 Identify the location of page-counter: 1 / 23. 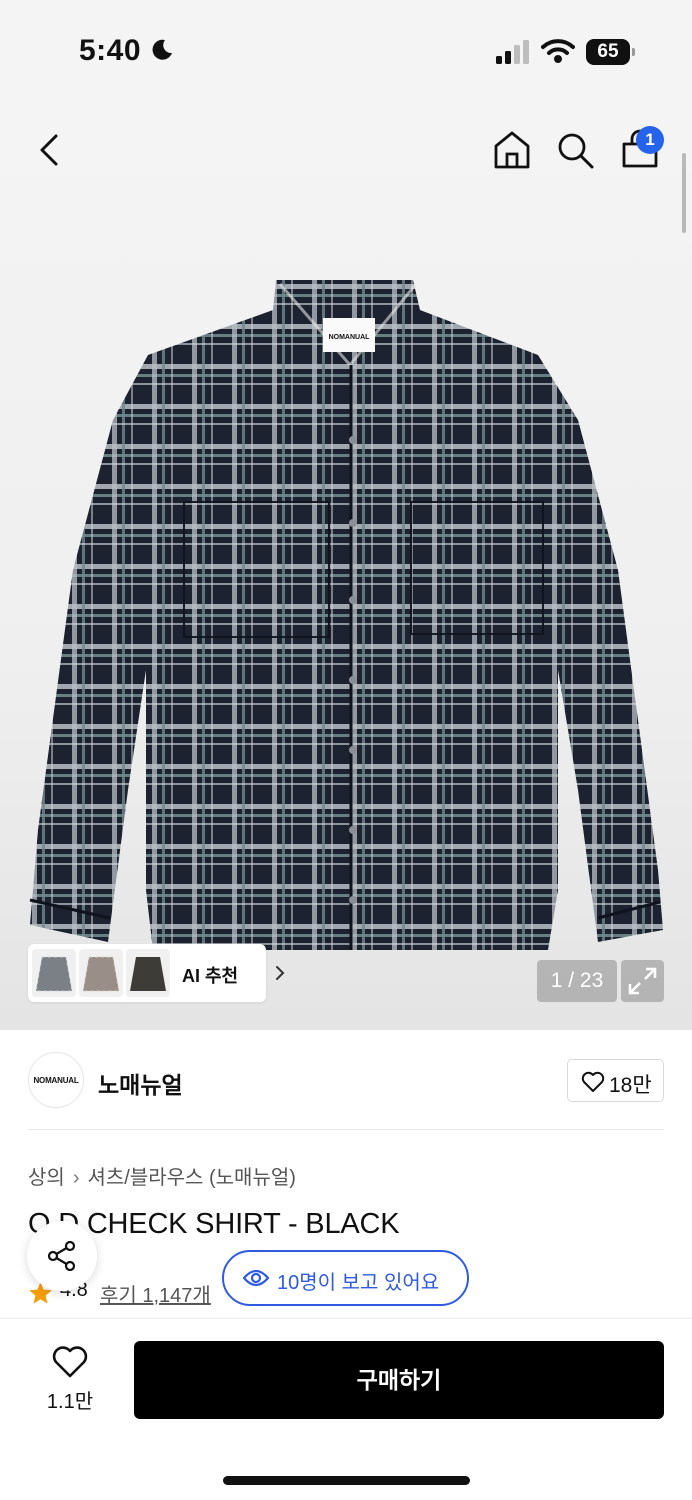
(577, 981).